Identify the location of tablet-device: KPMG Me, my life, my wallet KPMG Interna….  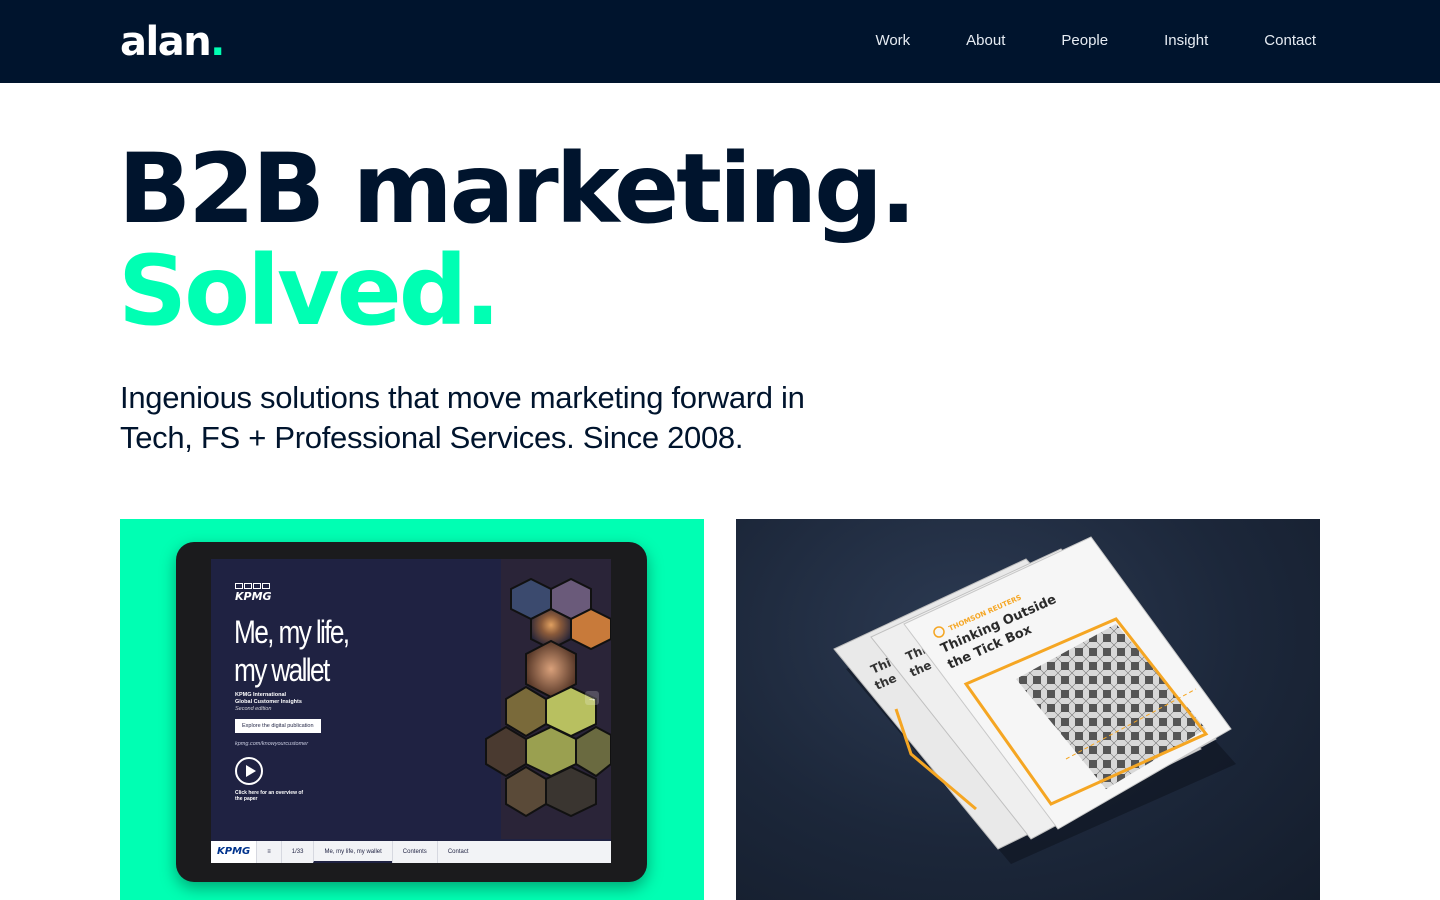
(411, 712).